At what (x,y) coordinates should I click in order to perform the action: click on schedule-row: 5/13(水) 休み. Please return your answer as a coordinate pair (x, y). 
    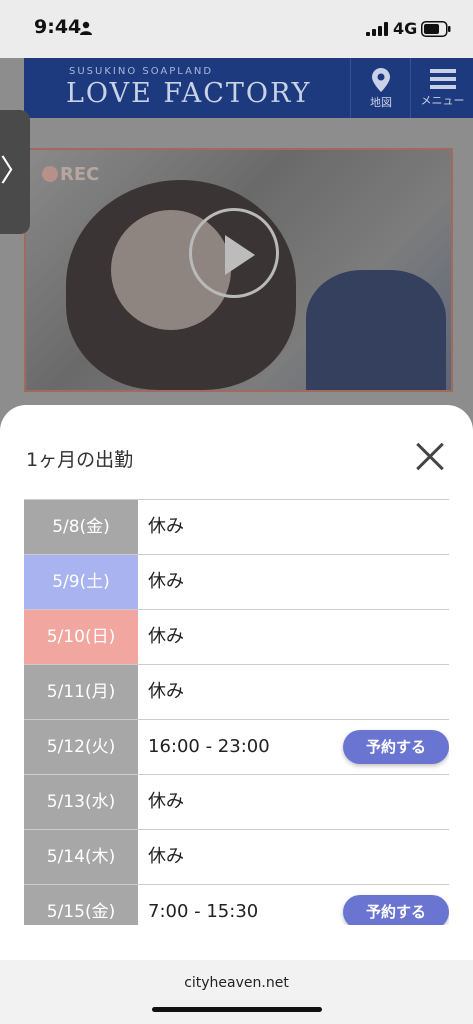
    Looking at the image, I should click on (236, 802).